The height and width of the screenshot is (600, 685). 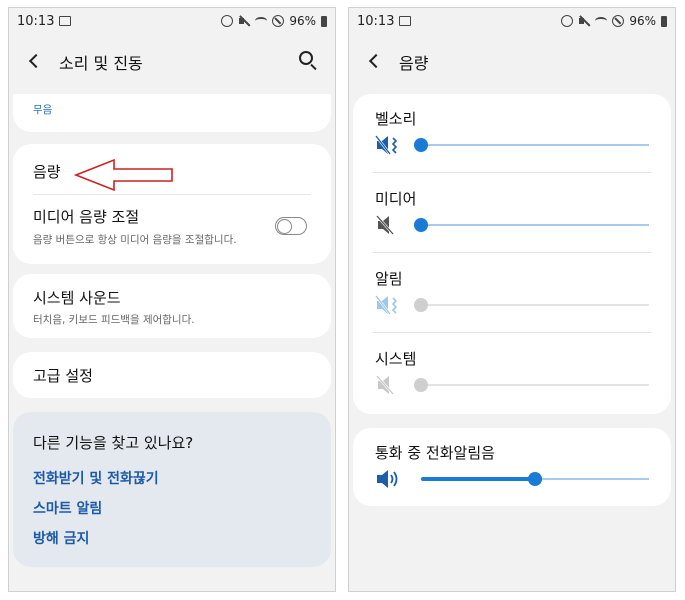 I want to click on notification-label: 알림, so click(x=389, y=279).